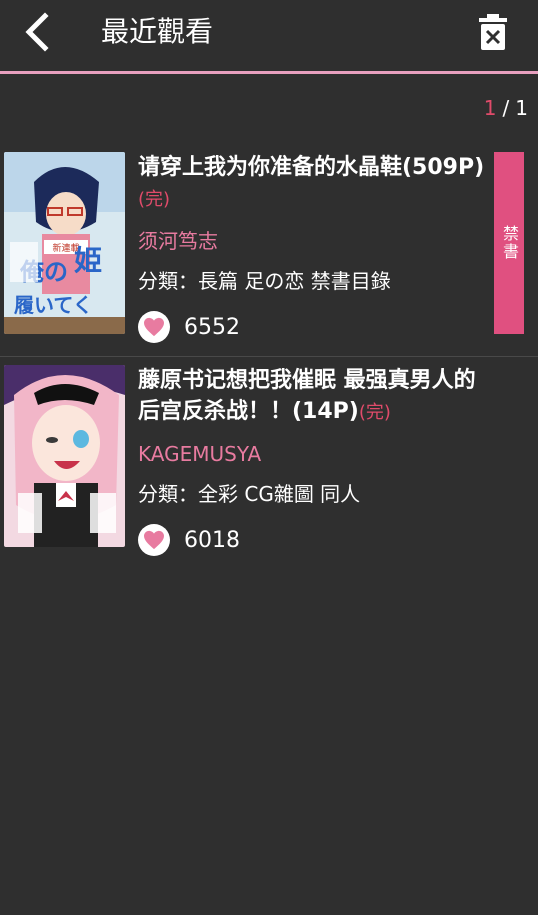 The image size is (538, 915). What do you see at coordinates (157, 31) in the screenshot?
I see `page-title: 最近觀看` at bounding box center [157, 31].